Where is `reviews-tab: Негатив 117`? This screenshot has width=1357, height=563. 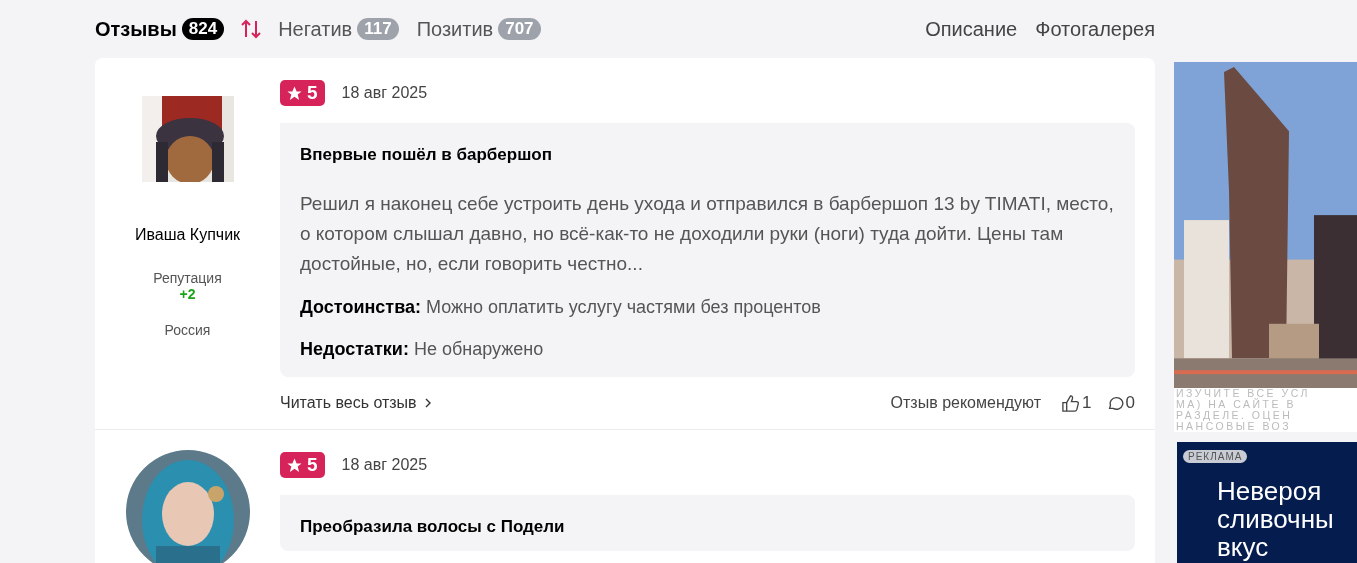 reviews-tab: Негатив 117 is located at coordinates (338, 29).